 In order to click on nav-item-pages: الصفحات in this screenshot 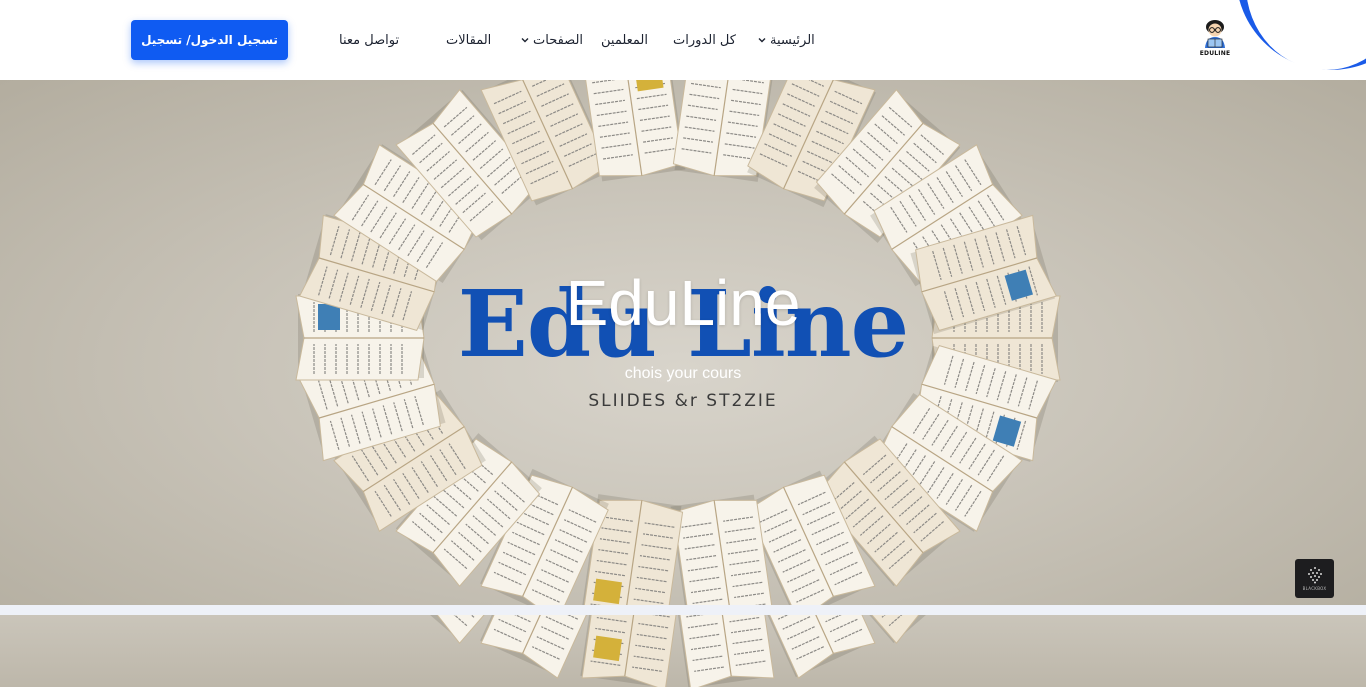, I will do `click(551, 40)`.